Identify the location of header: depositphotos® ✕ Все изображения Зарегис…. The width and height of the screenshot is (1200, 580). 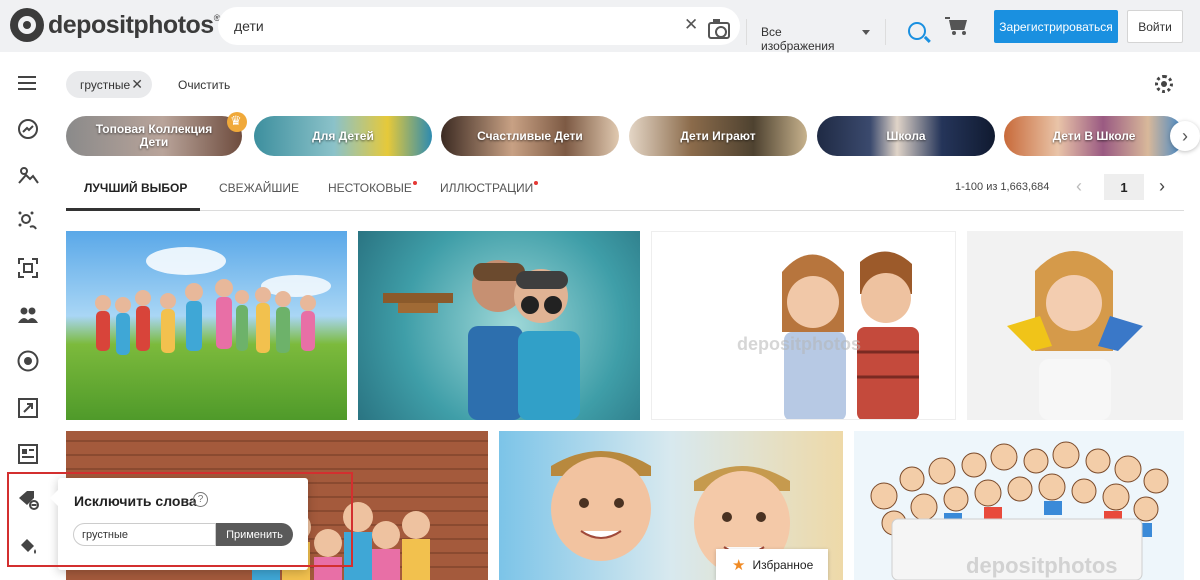
(600, 26).